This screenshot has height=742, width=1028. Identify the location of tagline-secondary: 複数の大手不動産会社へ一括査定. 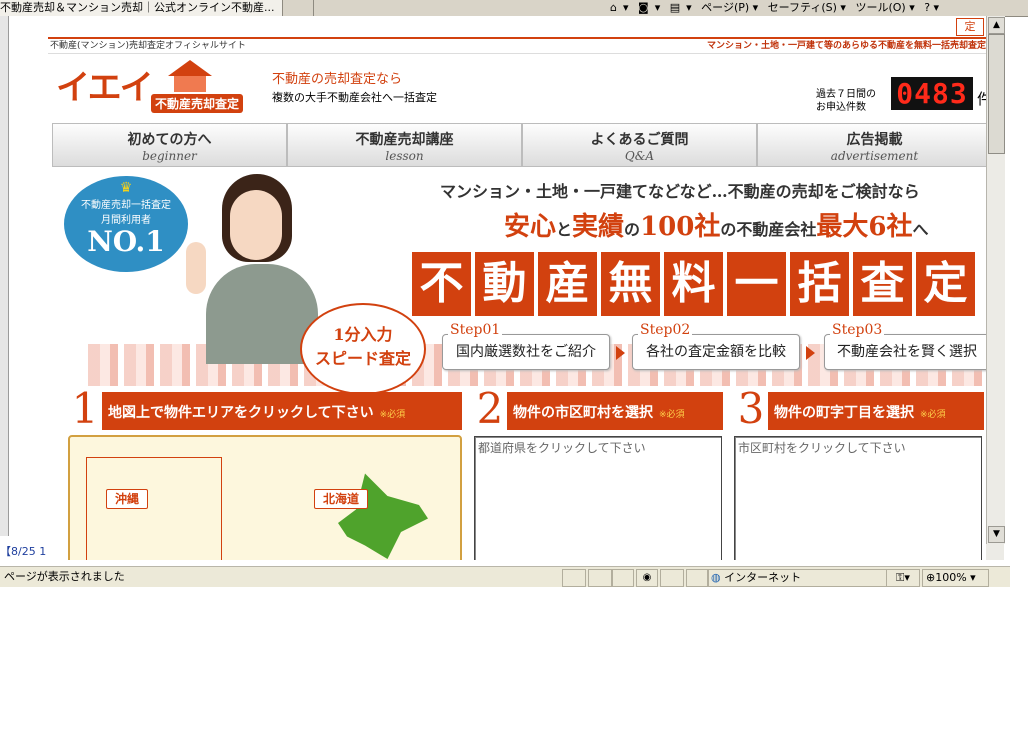
(354, 97).